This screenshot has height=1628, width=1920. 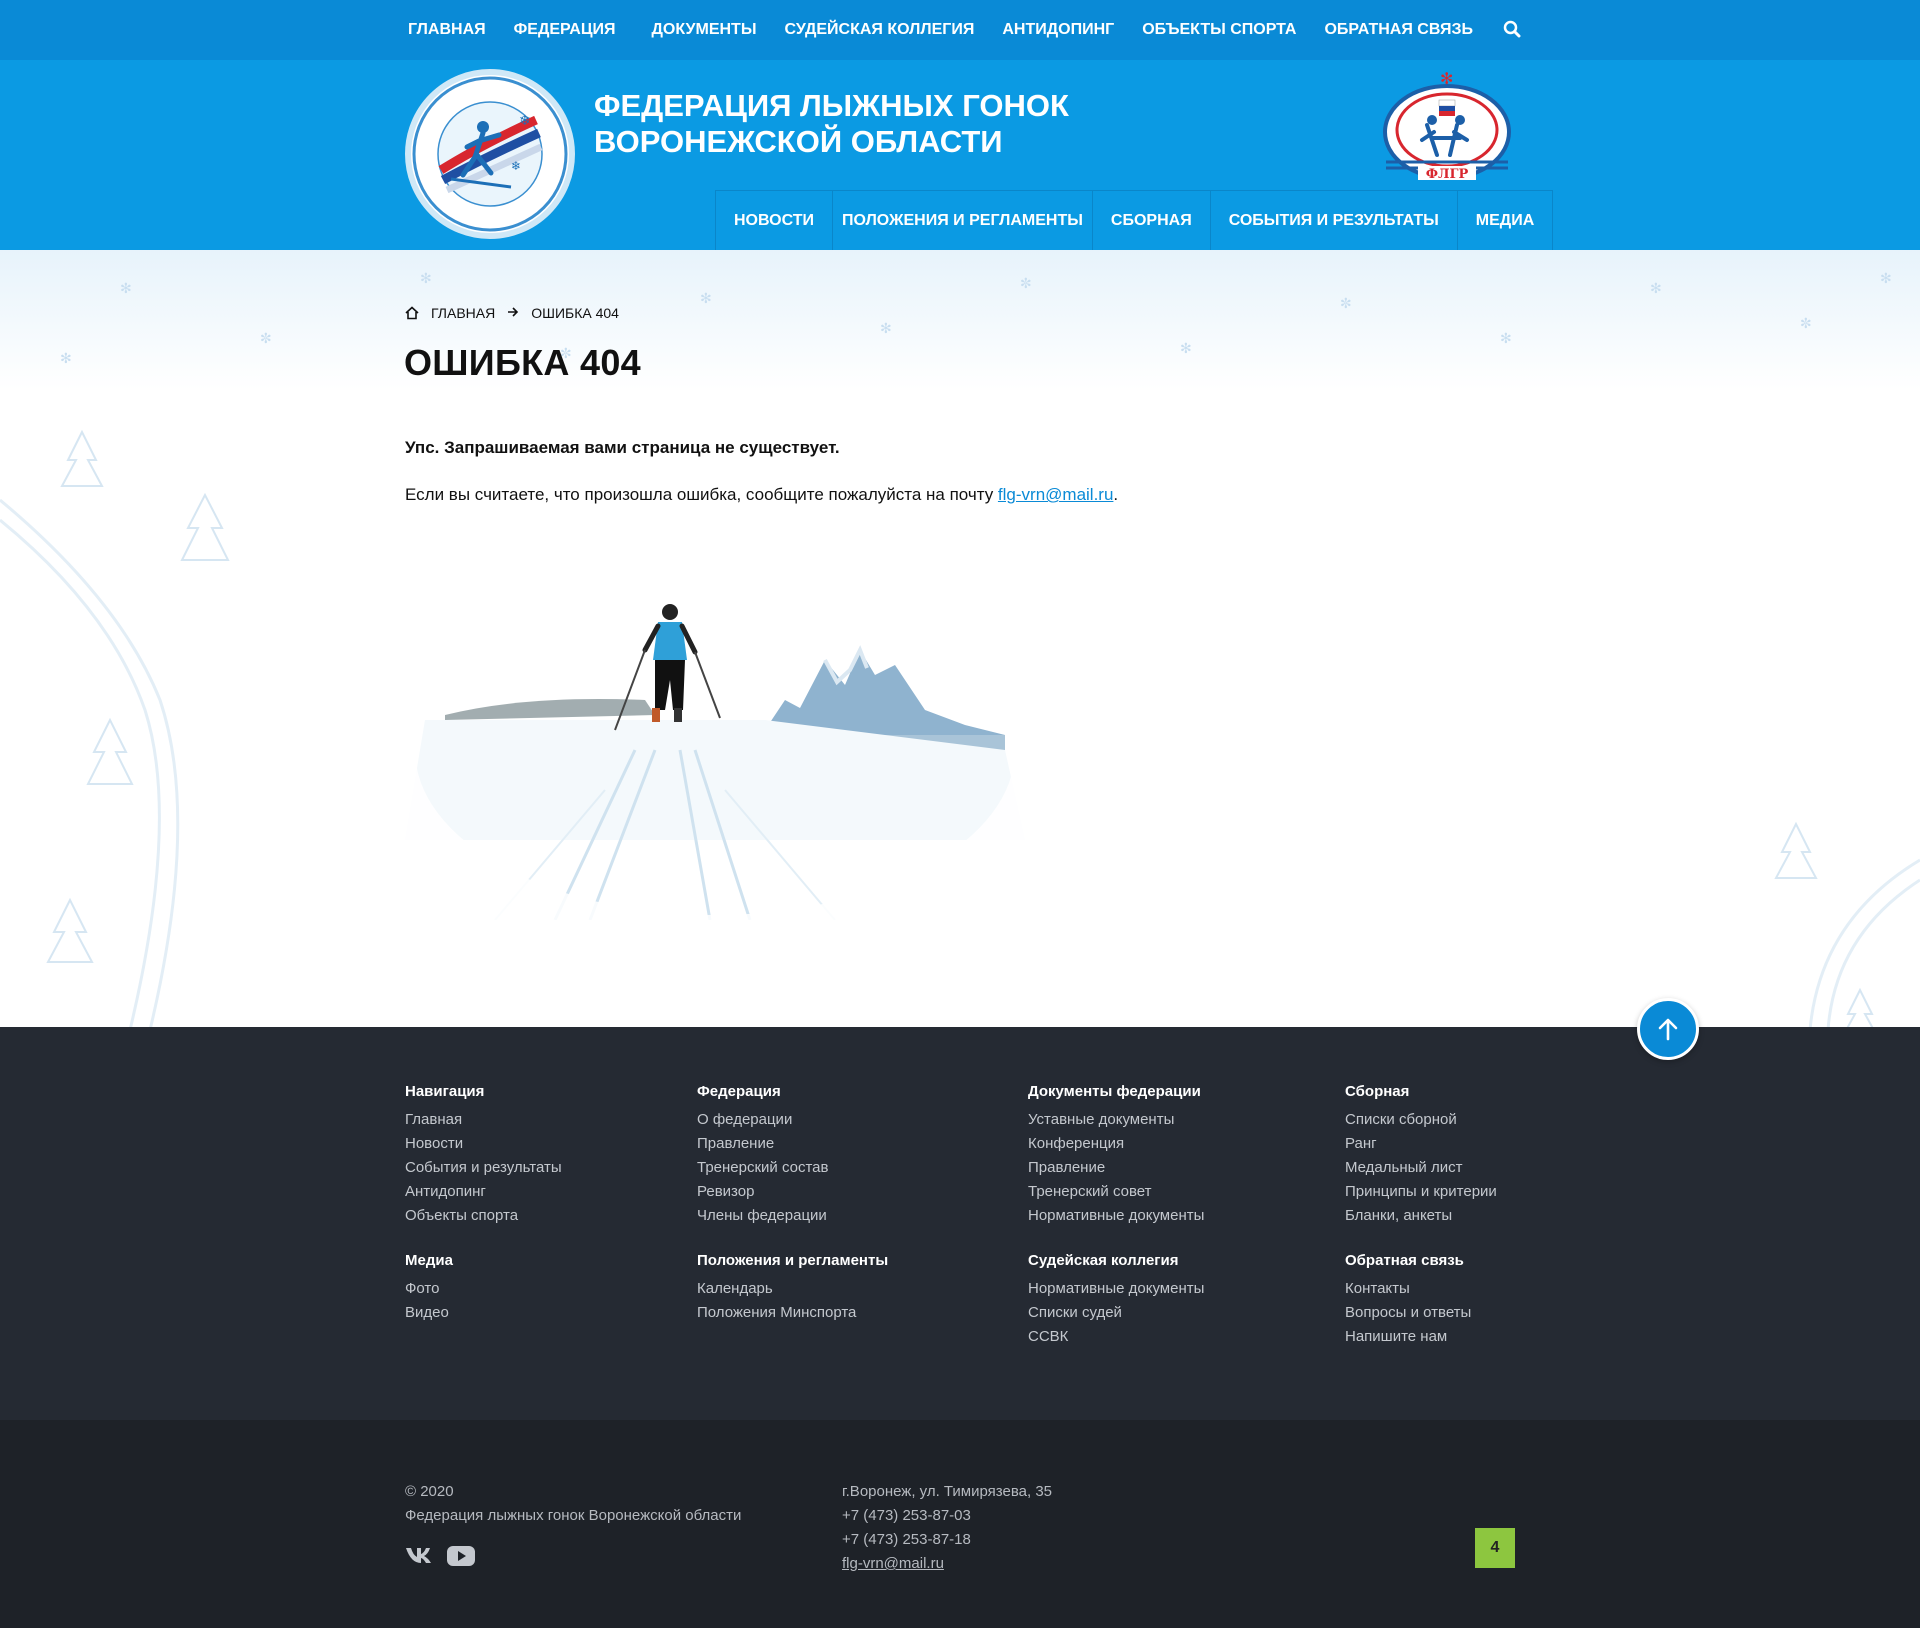 What do you see at coordinates (429, 1260) in the screenshot?
I see `footer-heading: Медиа` at bounding box center [429, 1260].